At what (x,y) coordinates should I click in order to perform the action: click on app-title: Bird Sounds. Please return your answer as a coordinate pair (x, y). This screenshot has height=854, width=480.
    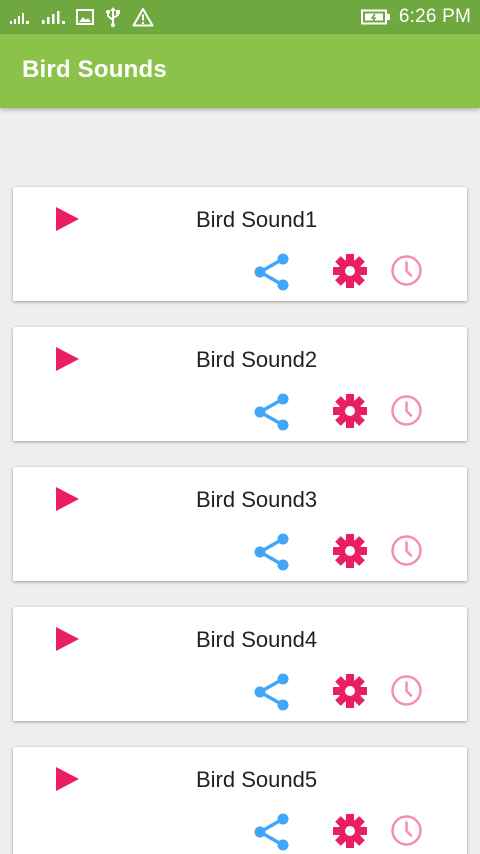
    Looking at the image, I should click on (94, 69).